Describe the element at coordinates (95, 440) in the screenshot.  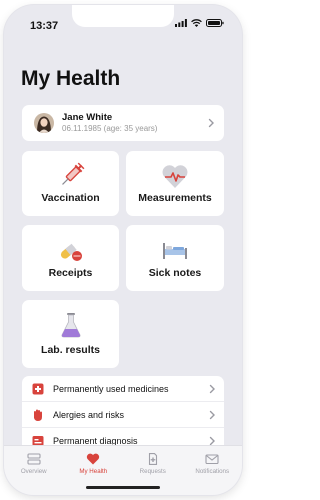
I see `list-item-label: Permanent diagnosis` at that location.